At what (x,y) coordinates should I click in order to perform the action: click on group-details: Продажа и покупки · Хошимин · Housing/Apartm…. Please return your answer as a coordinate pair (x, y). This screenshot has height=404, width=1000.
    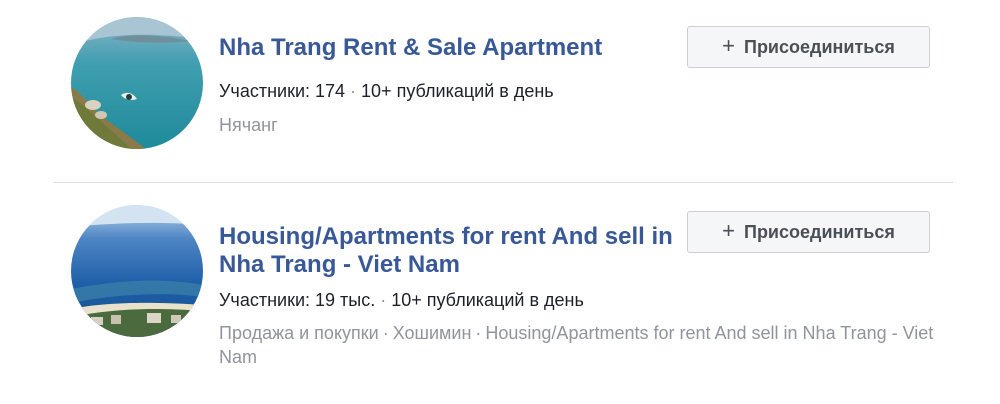
    Looking at the image, I should click on (579, 345).